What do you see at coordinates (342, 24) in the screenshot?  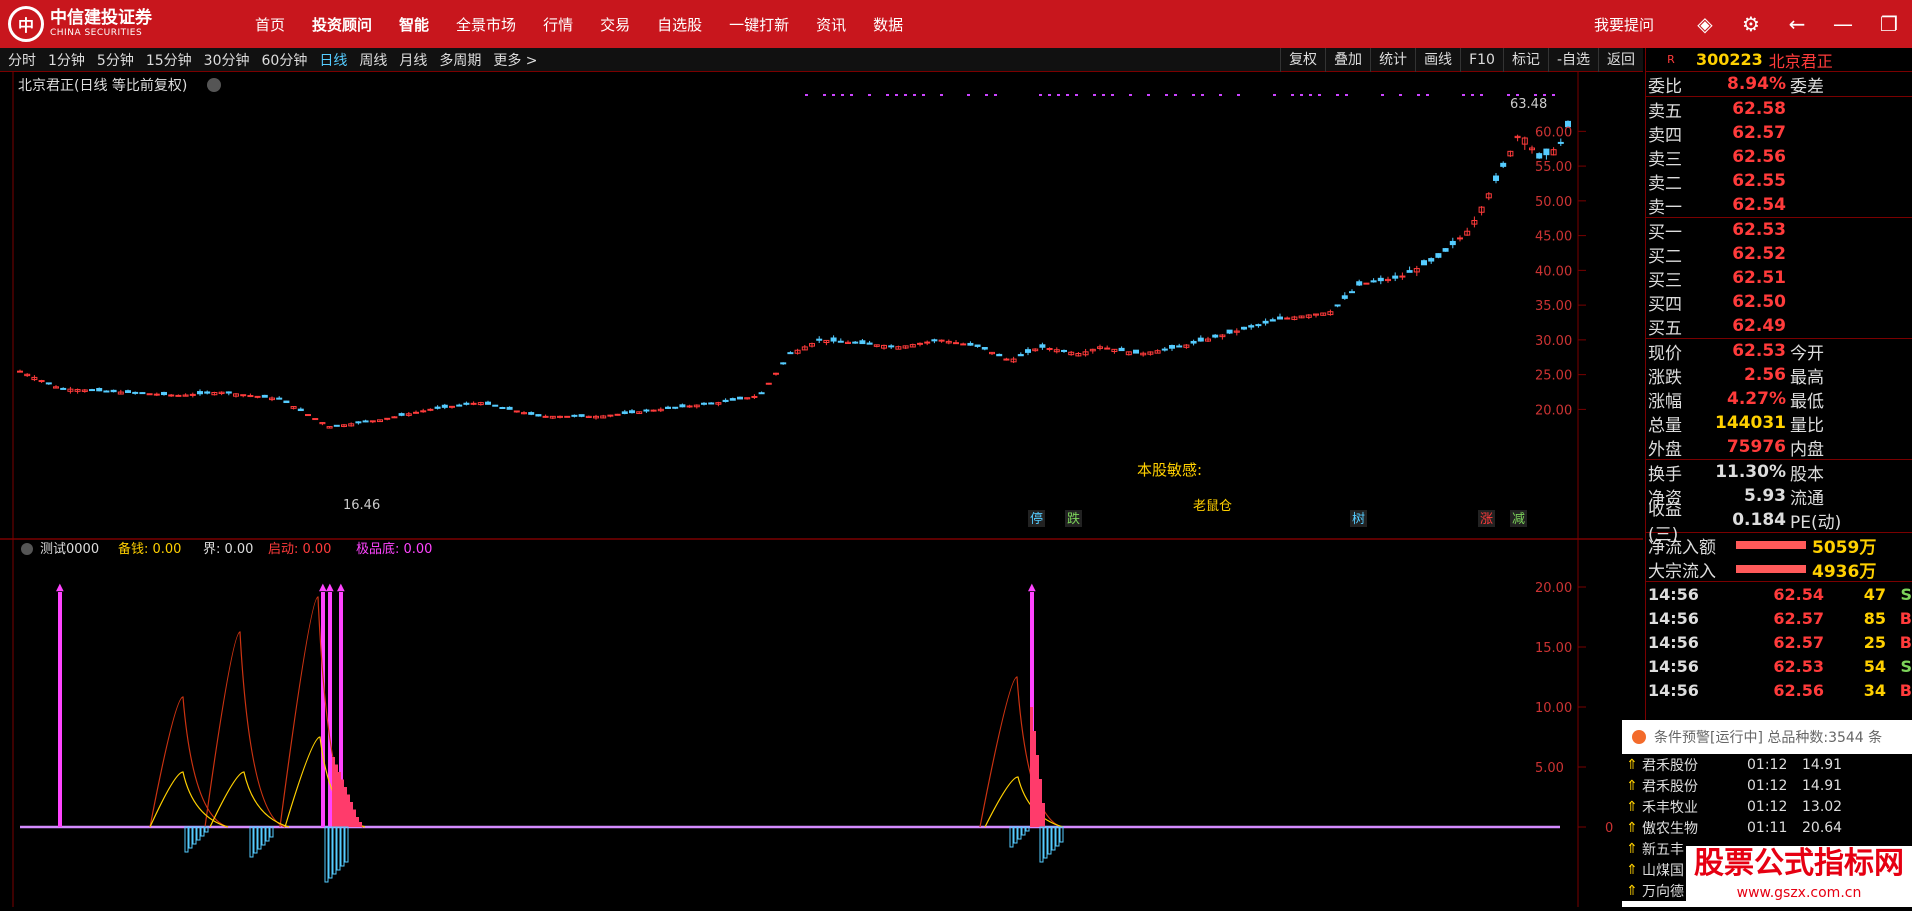 I see `nav-item-1: 投资顾问` at bounding box center [342, 24].